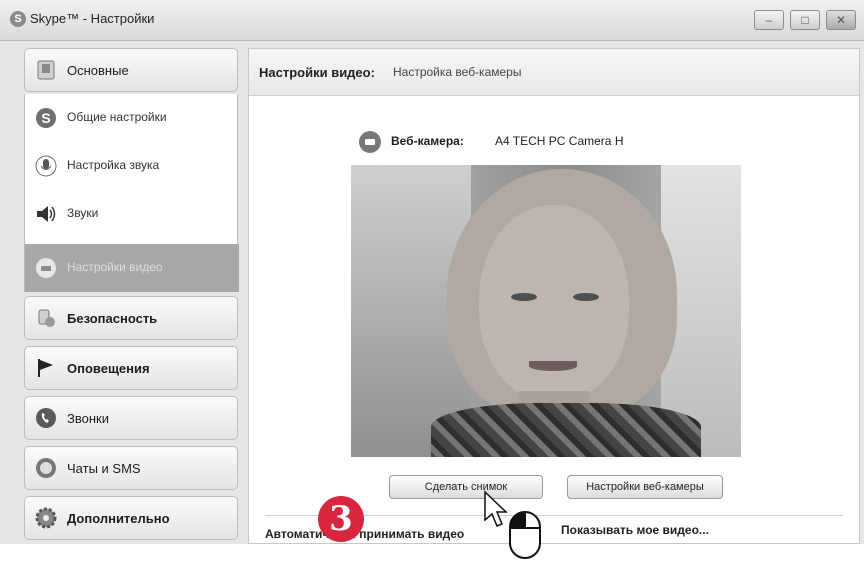 The height and width of the screenshot is (562, 864). Describe the element at coordinates (466, 487) in the screenshot. I see `take-snapshot-button: Сделать снимок` at that location.